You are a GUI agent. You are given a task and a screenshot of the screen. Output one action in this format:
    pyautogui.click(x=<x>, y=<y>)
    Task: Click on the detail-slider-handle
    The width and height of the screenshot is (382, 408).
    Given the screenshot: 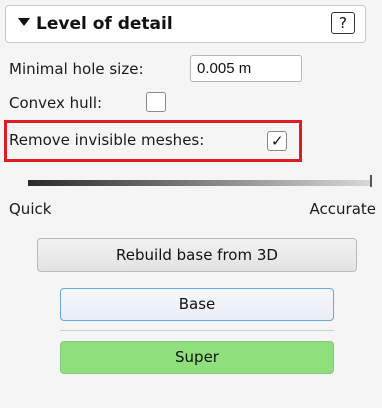 What is the action you would take?
    pyautogui.click(x=371, y=181)
    